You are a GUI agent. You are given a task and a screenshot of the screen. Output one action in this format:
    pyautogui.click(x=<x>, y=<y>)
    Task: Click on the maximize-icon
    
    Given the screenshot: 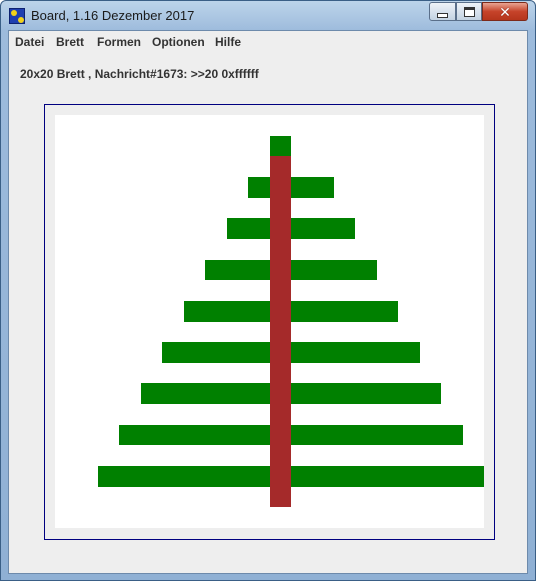 What is the action you would take?
    pyautogui.click(x=469, y=11)
    